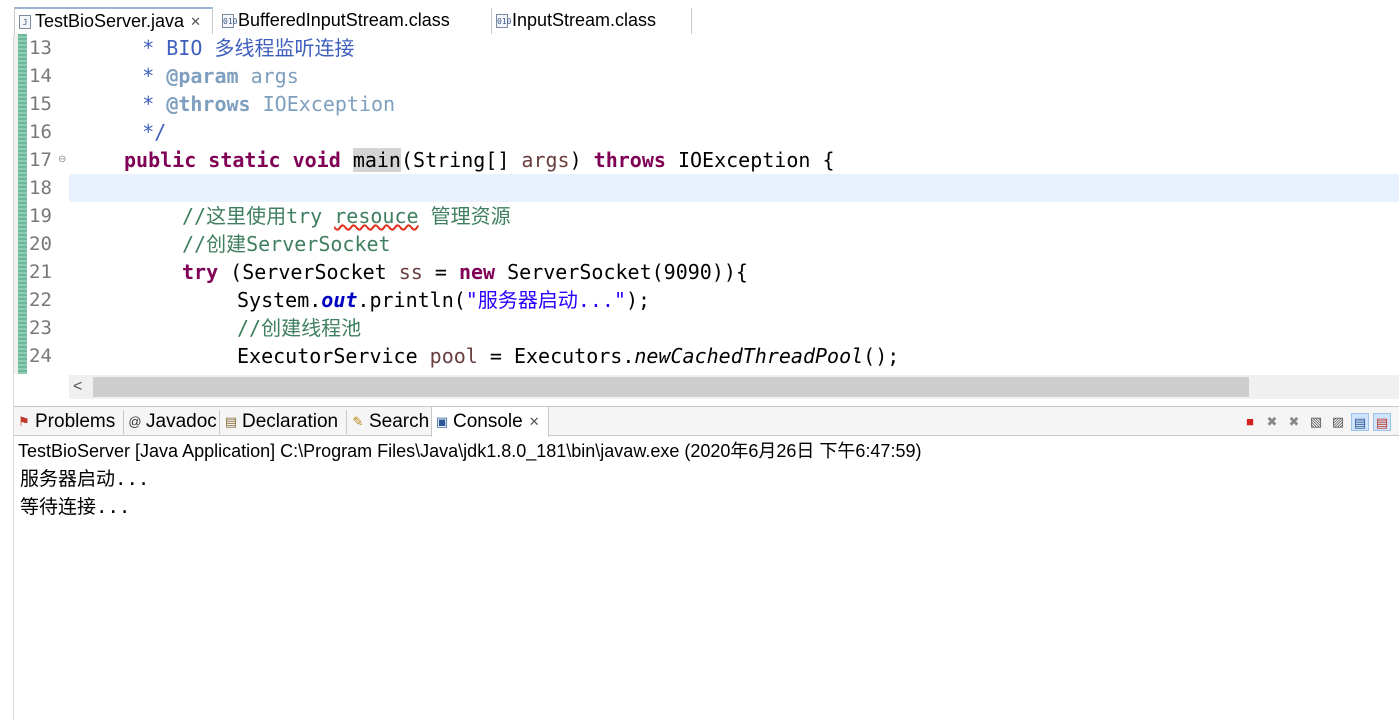 This screenshot has width=1399, height=720. Describe the element at coordinates (40, 104) in the screenshot. I see `line-number: 15` at that location.